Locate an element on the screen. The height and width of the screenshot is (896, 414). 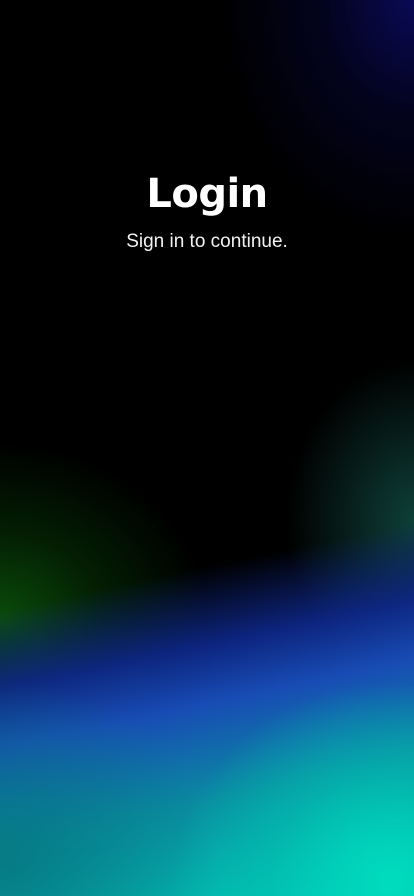
login-header: Login Sign in to continue. is located at coordinates (207, 211).